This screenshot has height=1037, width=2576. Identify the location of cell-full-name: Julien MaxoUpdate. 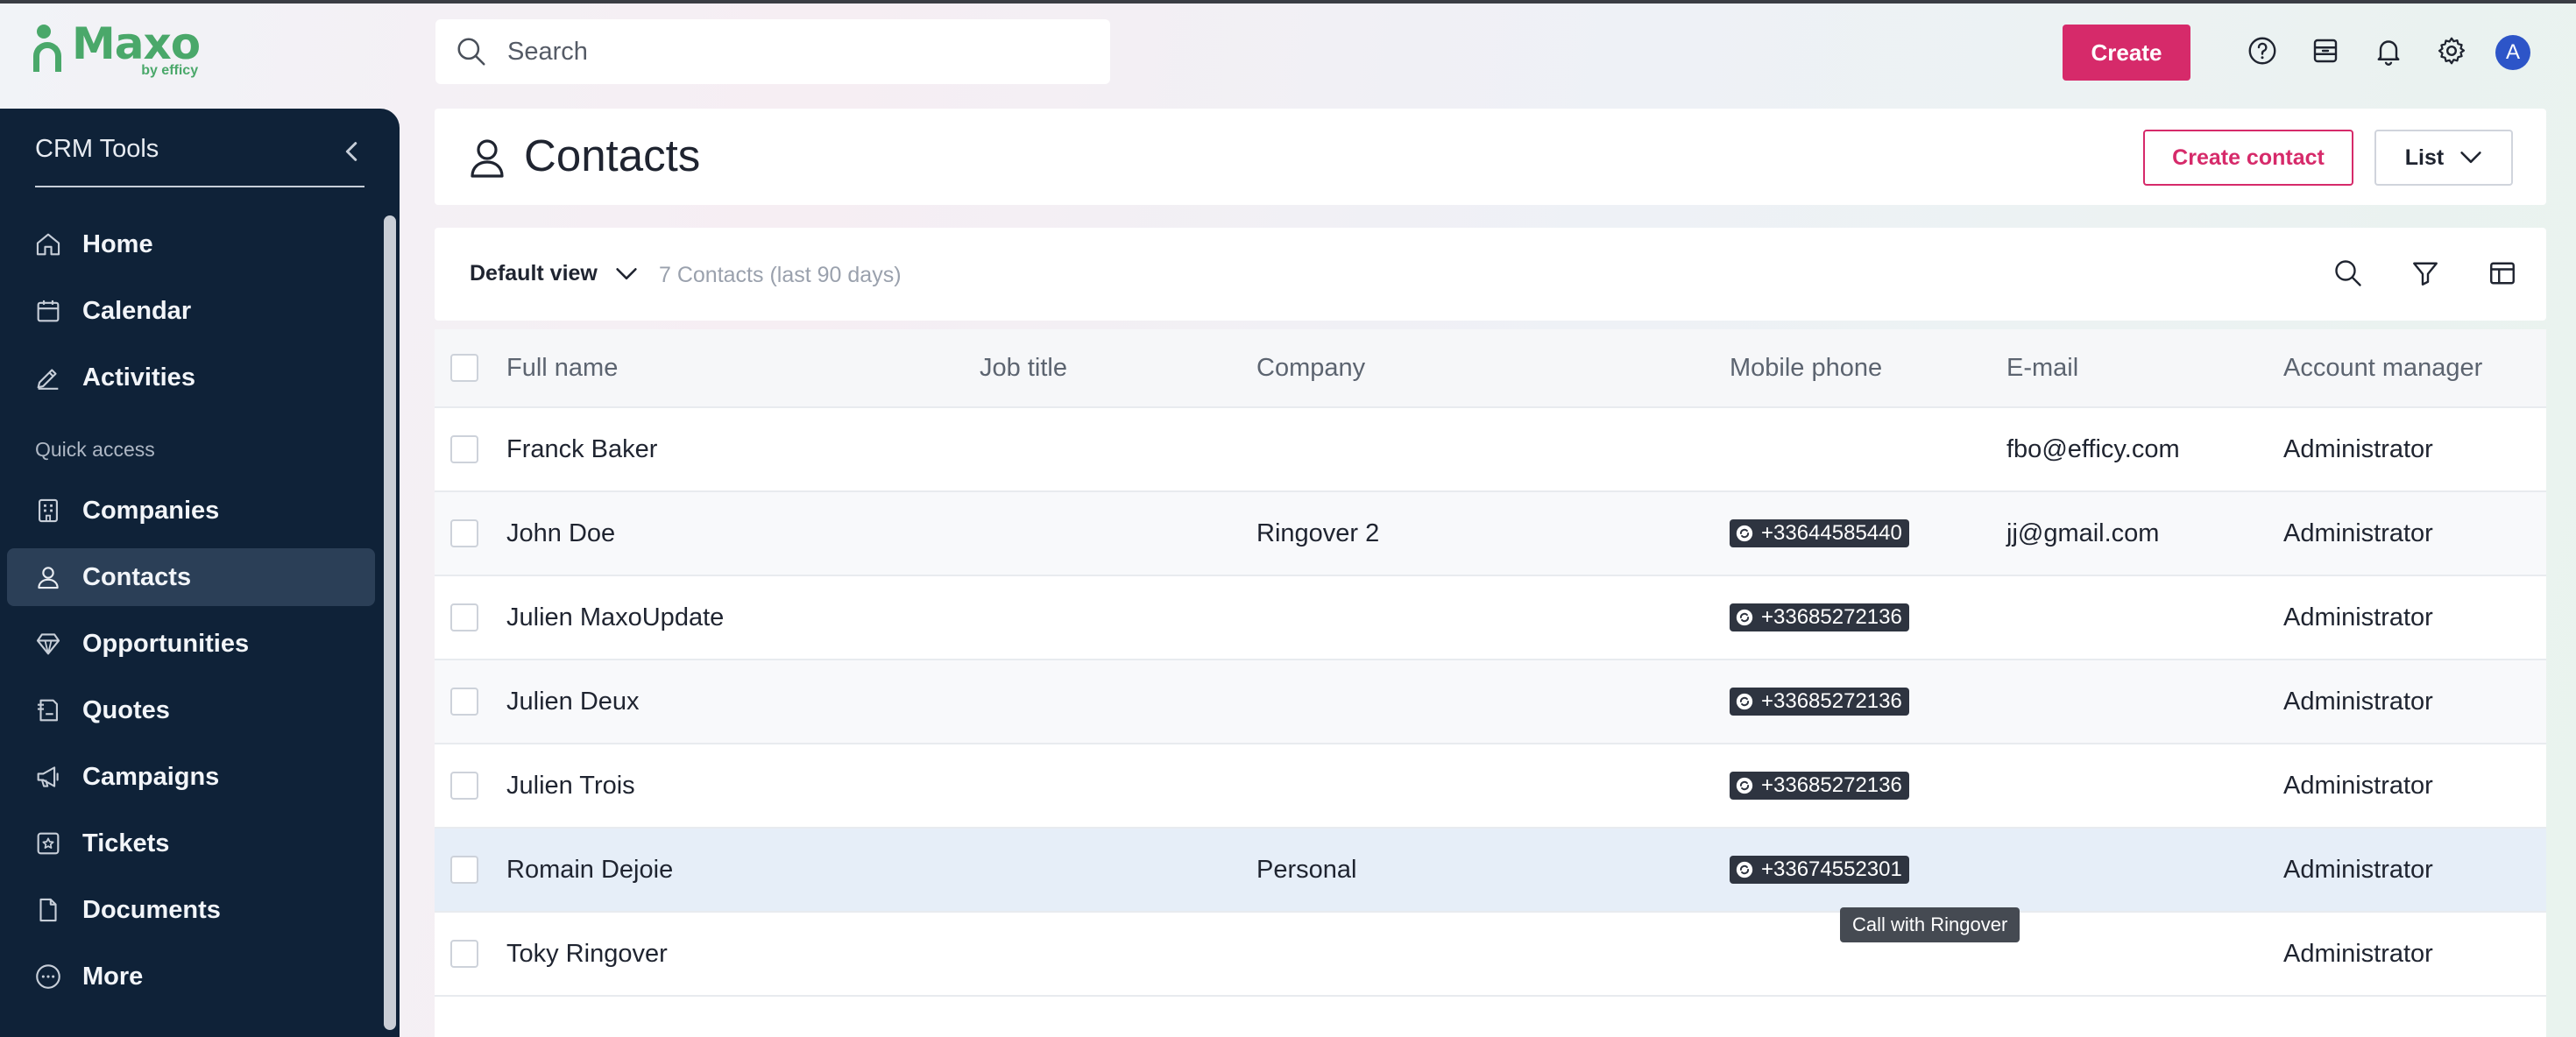
(615, 617).